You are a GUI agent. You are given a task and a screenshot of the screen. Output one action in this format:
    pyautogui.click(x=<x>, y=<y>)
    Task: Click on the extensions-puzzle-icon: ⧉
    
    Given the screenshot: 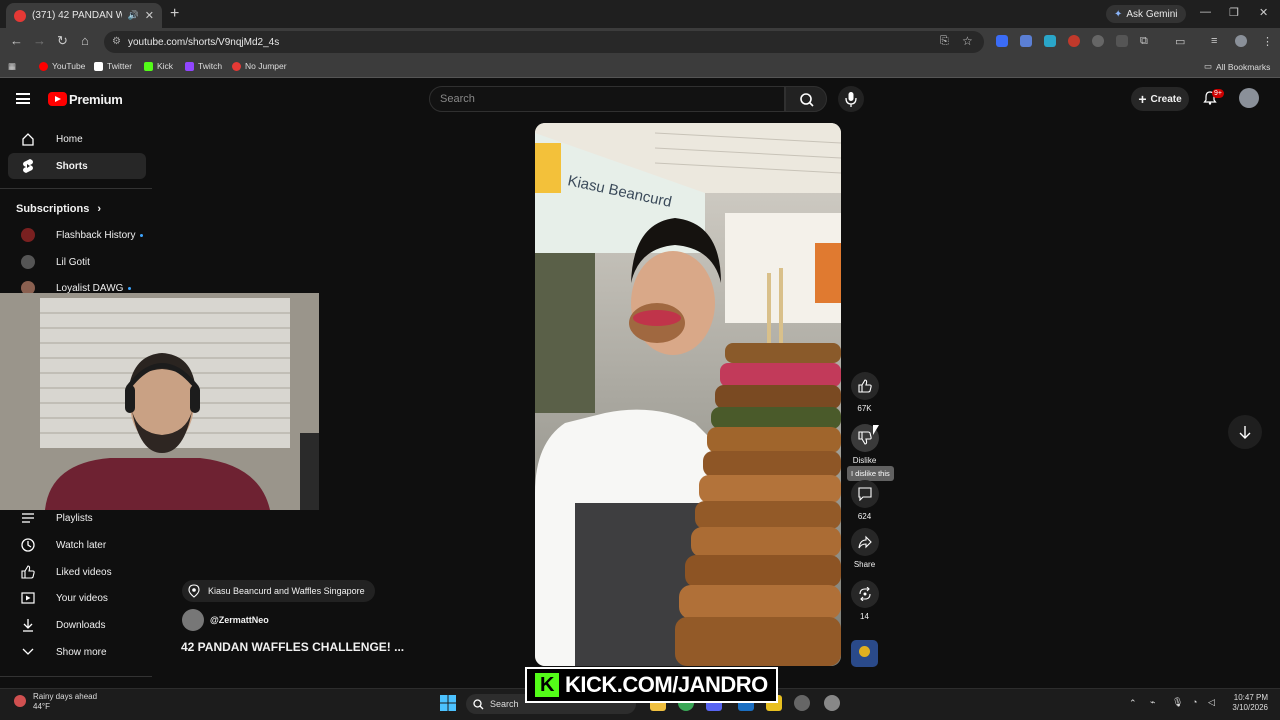 What is the action you would take?
    pyautogui.click(x=1144, y=41)
    